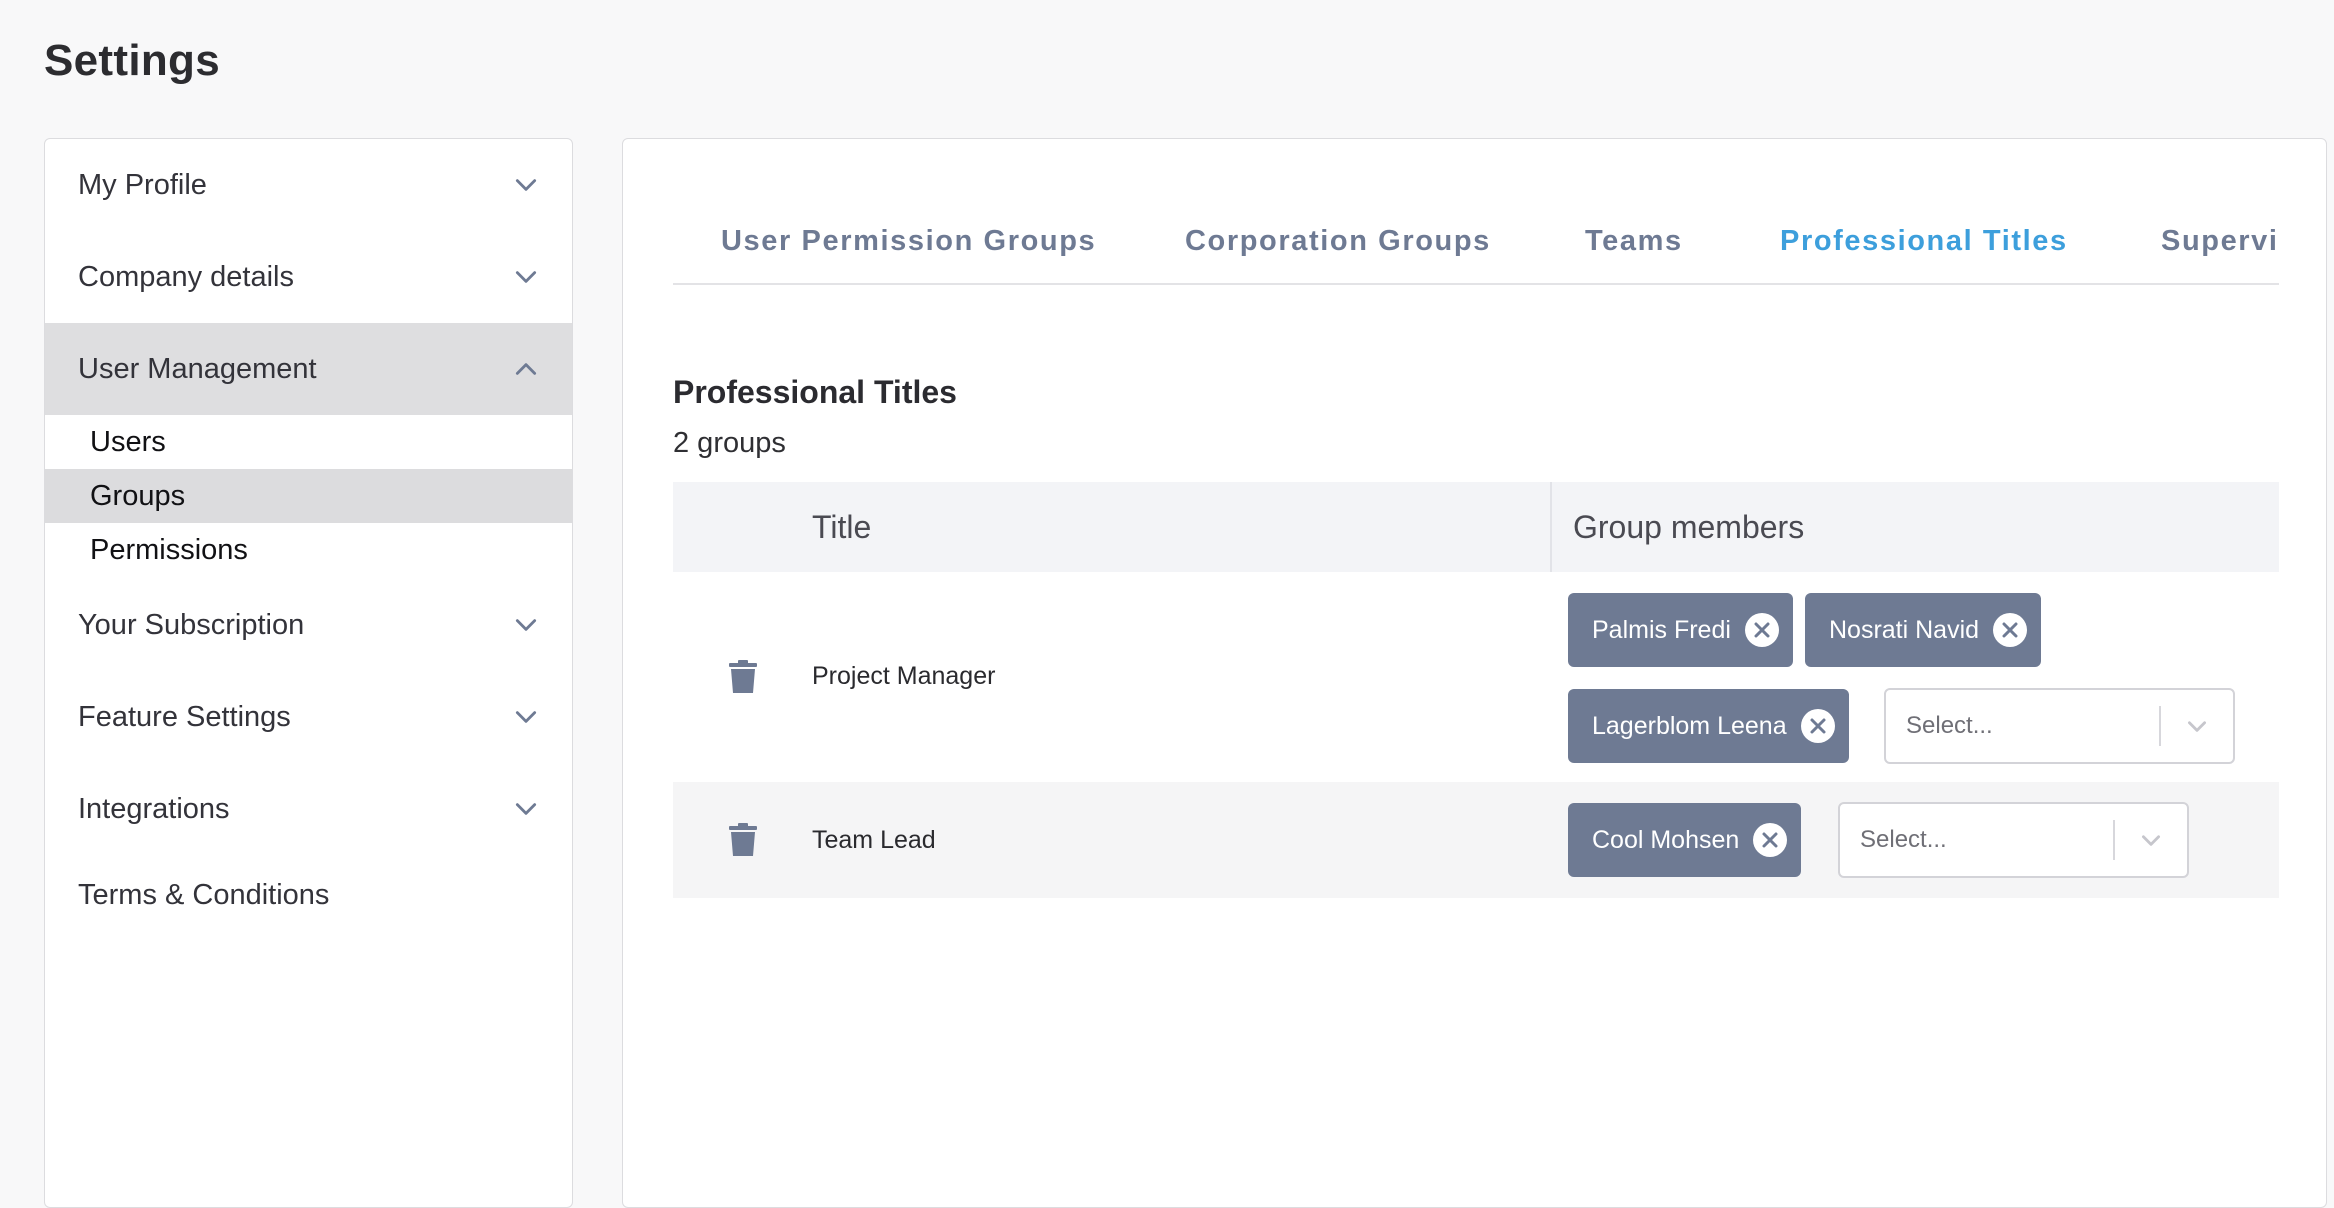  What do you see at coordinates (184, 716) in the screenshot?
I see `sidebar-item-label: Feature Settings` at bounding box center [184, 716].